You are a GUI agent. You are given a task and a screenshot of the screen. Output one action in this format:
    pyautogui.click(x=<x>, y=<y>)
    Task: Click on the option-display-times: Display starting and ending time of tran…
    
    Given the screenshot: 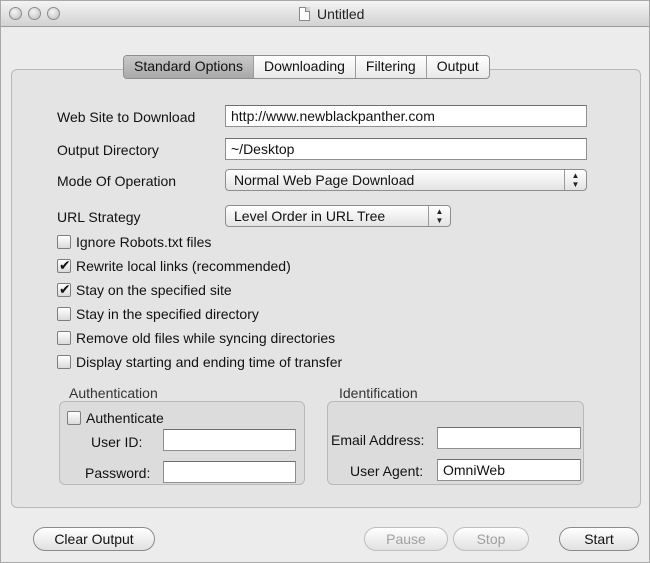 What is the action you would take?
    pyautogui.click(x=199, y=362)
    